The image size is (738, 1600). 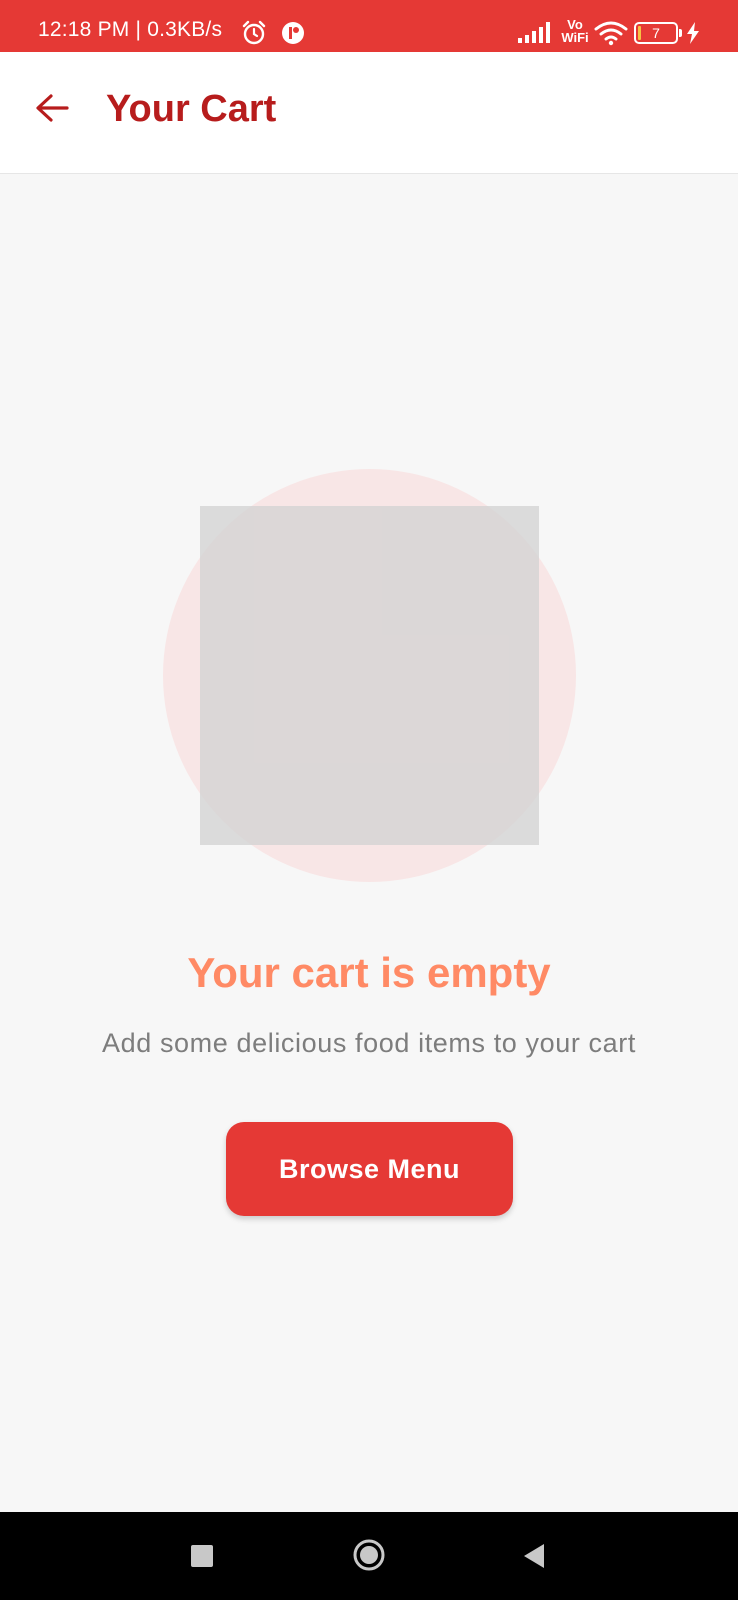 What do you see at coordinates (202, 1556) in the screenshot?
I see `square-recents-icon` at bounding box center [202, 1556].